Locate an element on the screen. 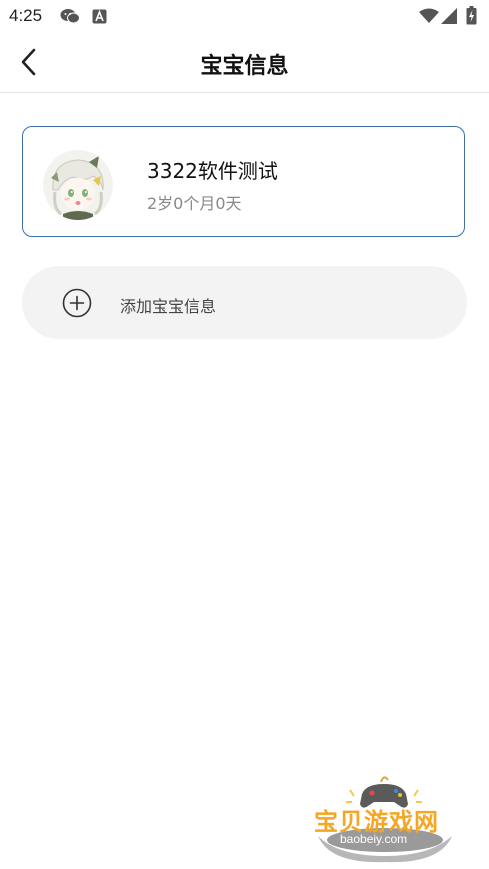  signal-icon is located at coordinates (449, 16).